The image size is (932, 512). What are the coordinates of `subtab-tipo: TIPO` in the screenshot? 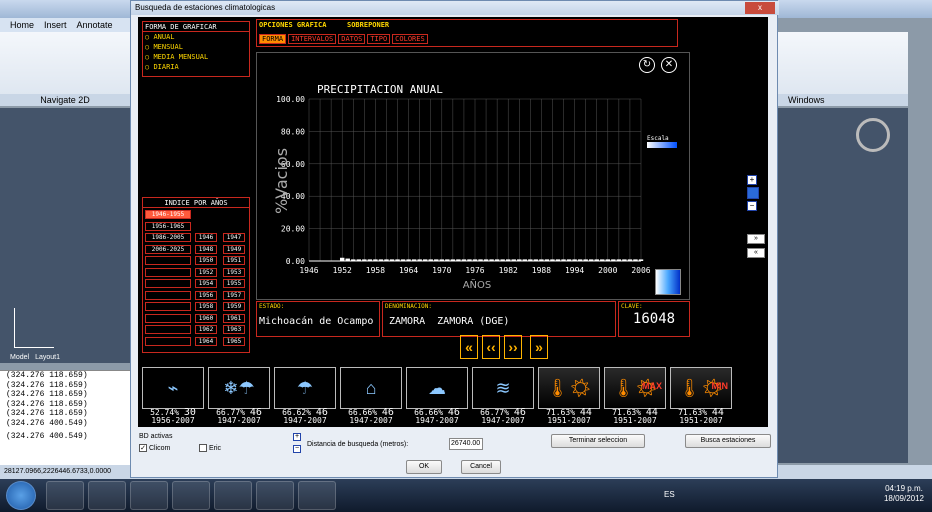 It's located at (379, 39).